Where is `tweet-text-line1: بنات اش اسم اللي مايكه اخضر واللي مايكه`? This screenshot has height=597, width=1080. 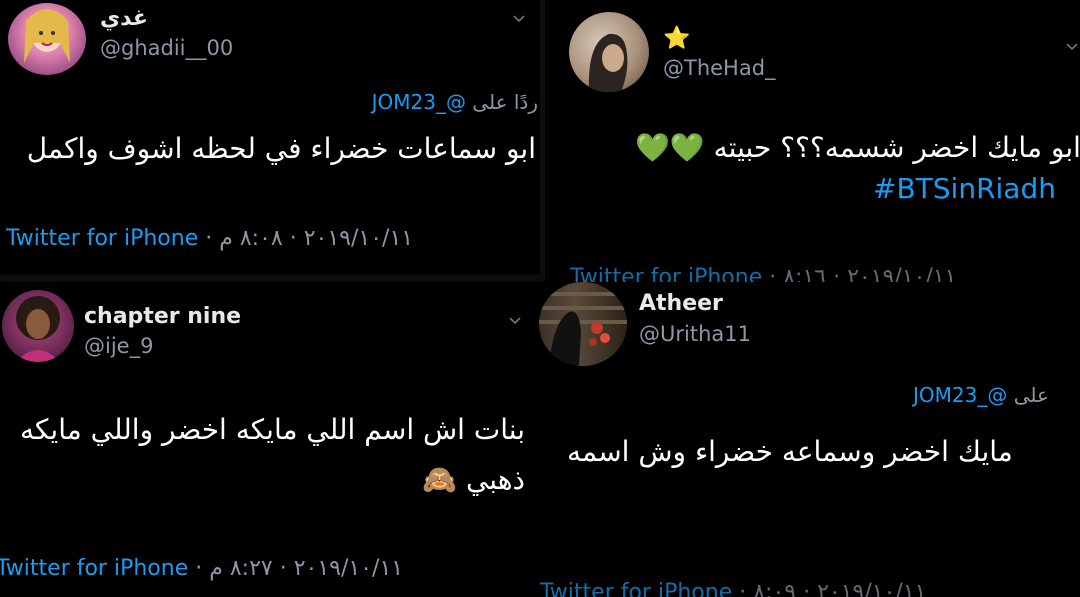
tweet-text-line1: بنات اش اسم اللي مايكه اخضر واللي مايكه is located at coordinates (272, 429).